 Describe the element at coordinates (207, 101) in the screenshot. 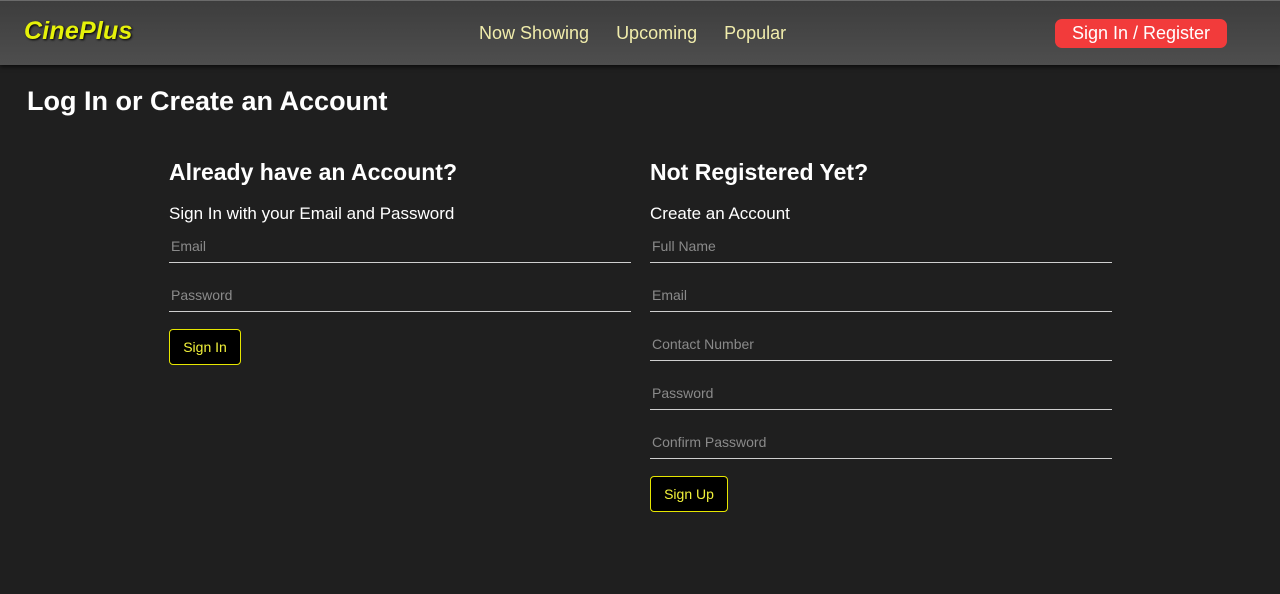

I see `page-title: Log In or Create an Account` at that location.